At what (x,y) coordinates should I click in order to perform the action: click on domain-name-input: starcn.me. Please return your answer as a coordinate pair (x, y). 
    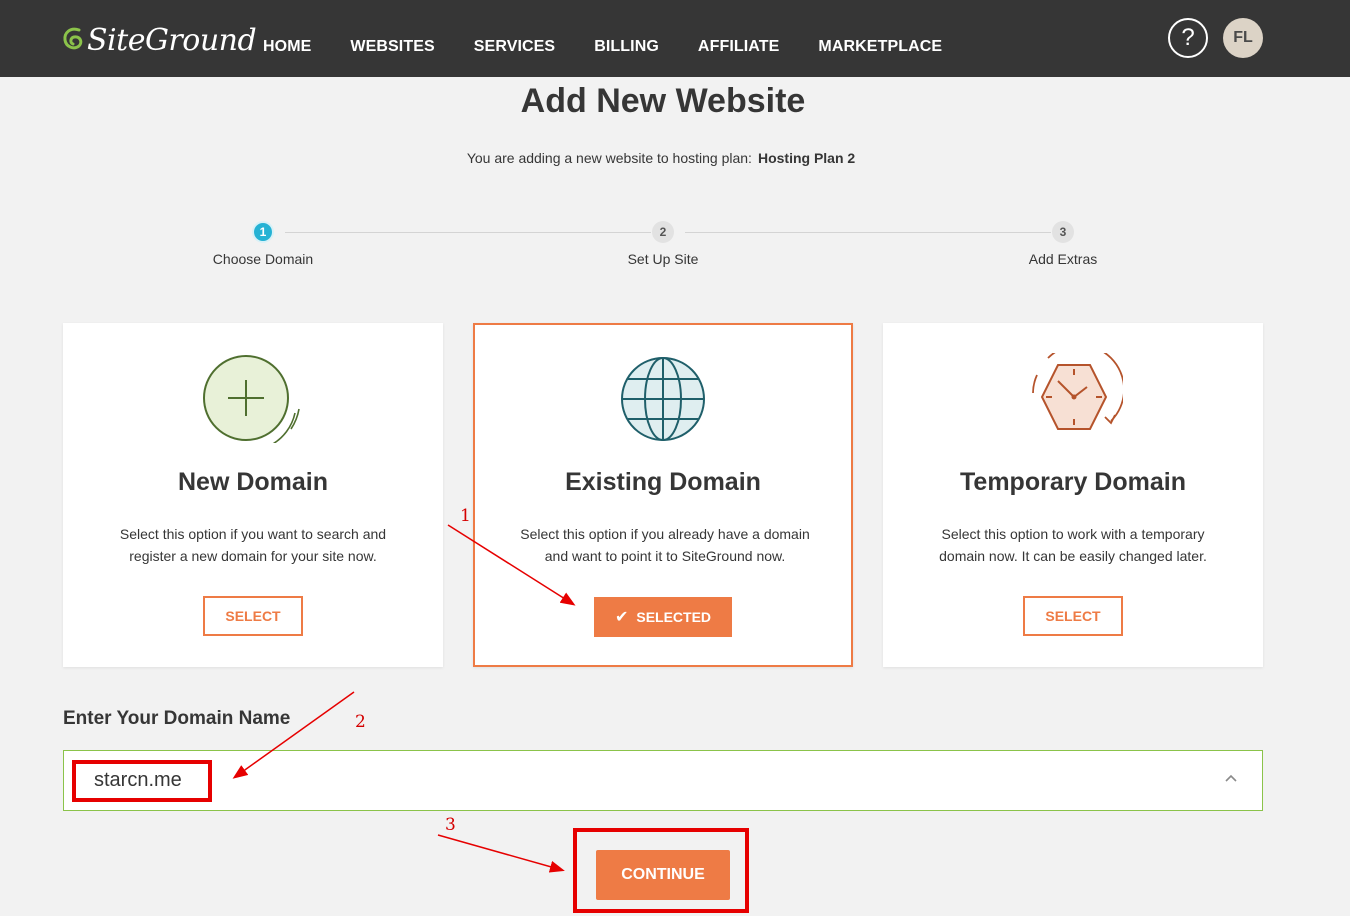
    Looking at the image, I should click on (663, 780).